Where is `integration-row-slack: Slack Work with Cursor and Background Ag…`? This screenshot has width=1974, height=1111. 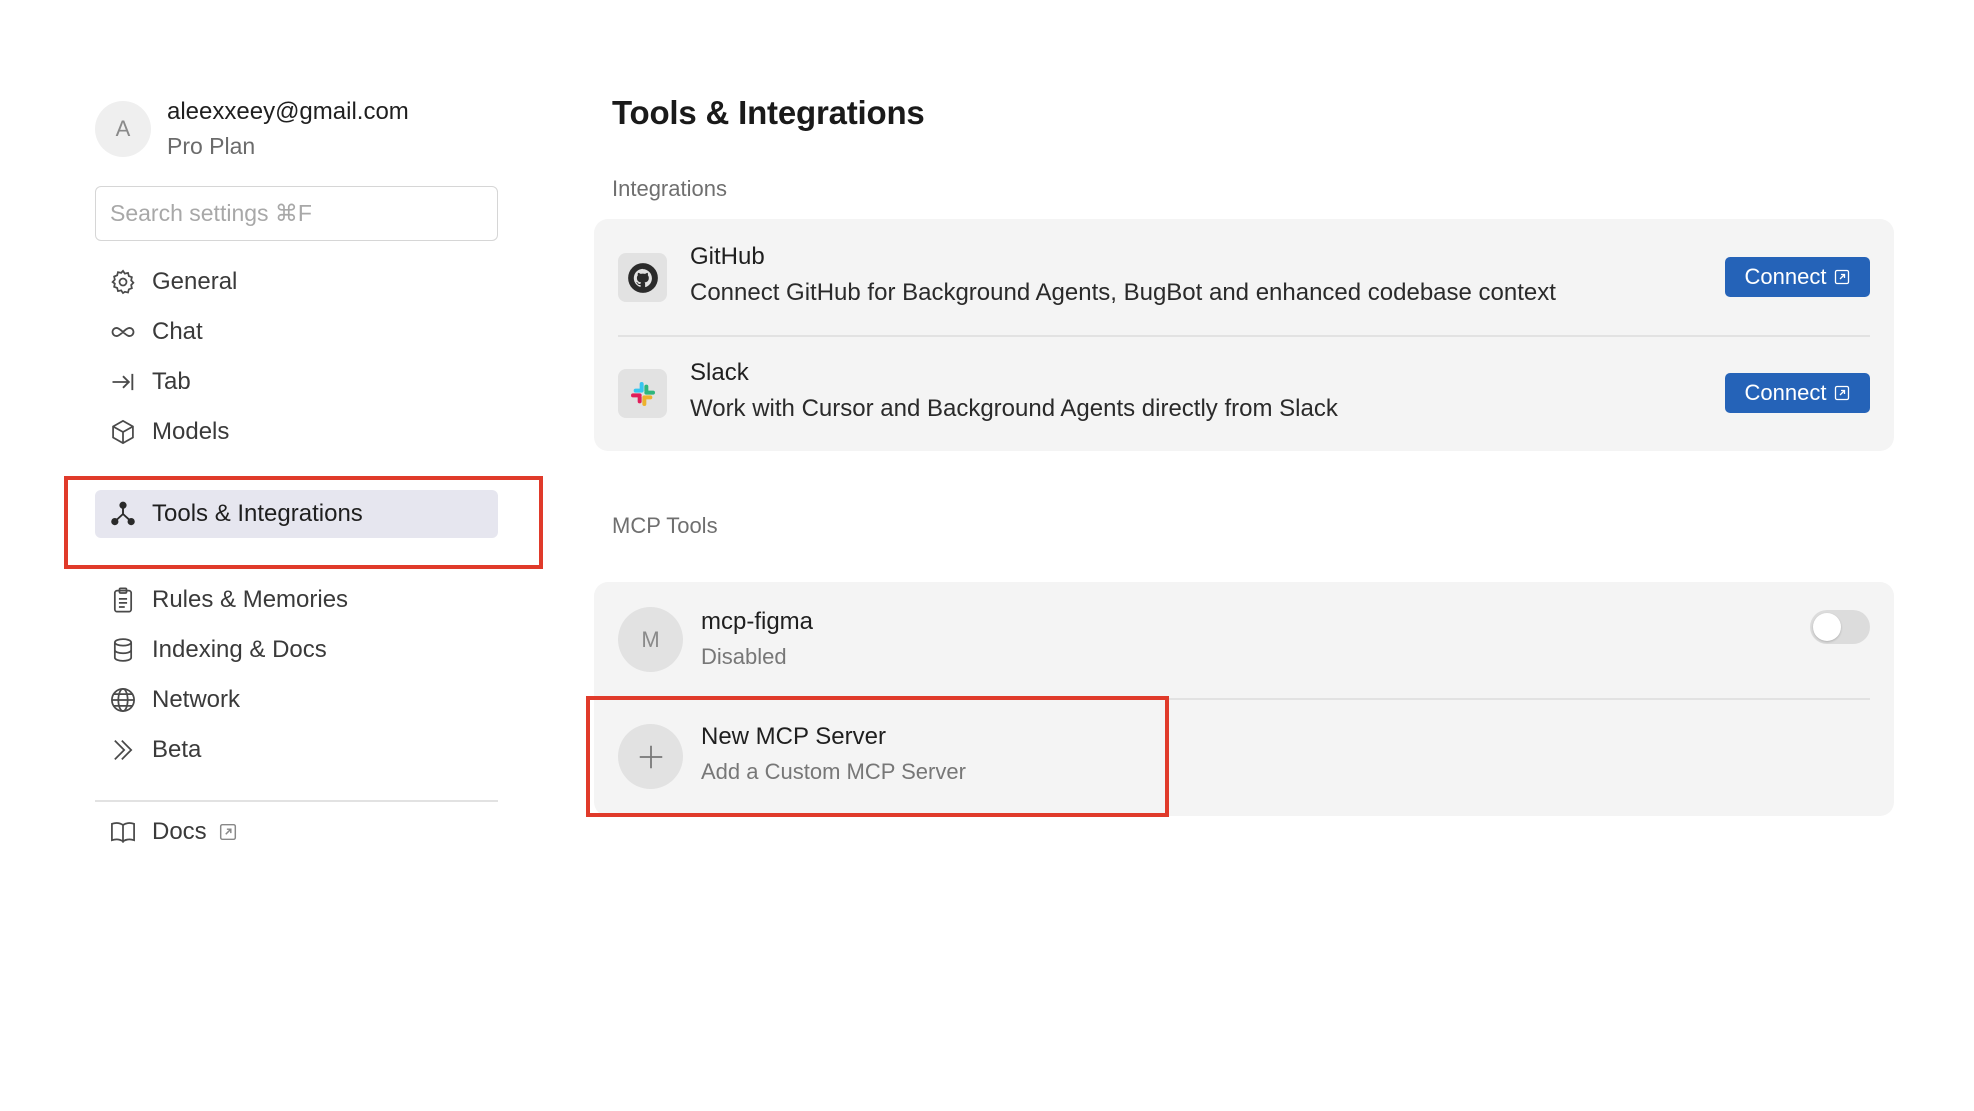 integration-row-slack: Slack Work with Cursor and Background Ag… is located at coordinates (1244, 393).